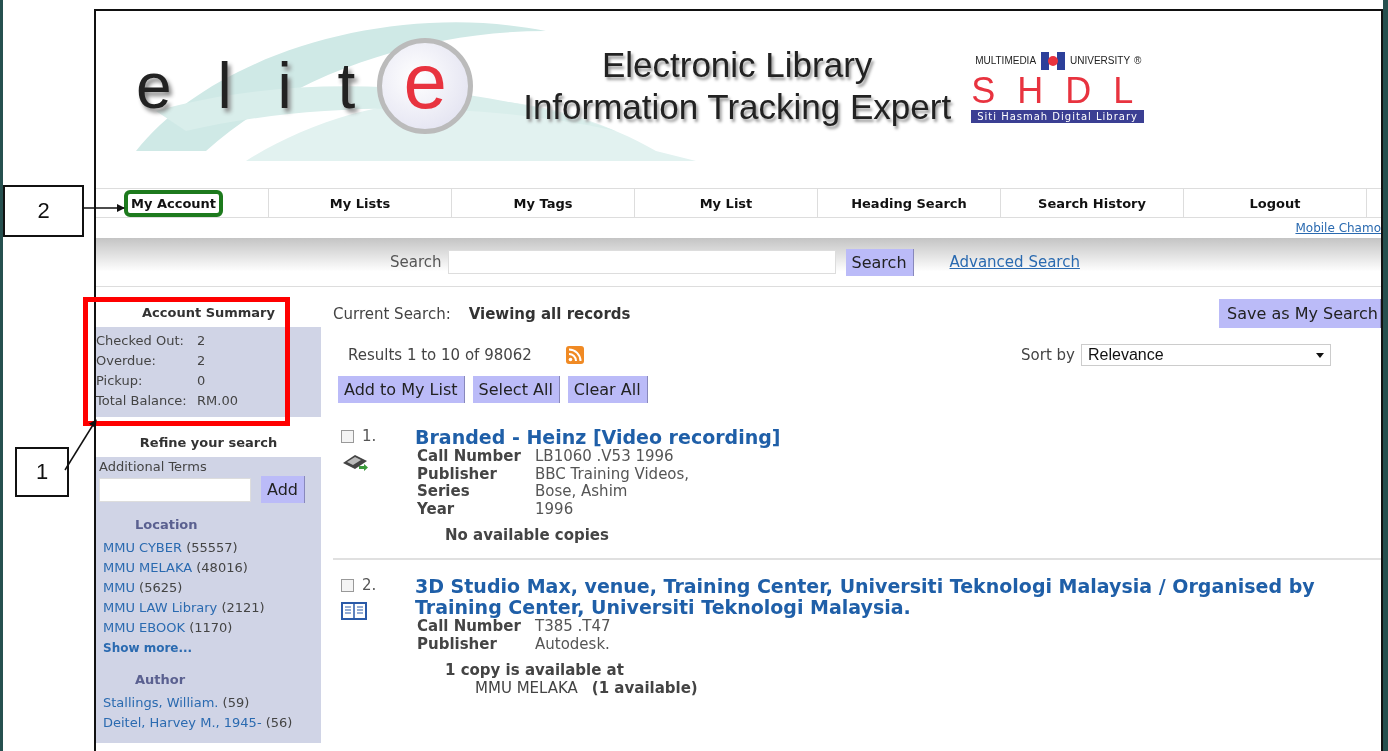 The width and height of the screenshot is (1388, 751). Describe the element at coordinates (354, 611) in the screenshot. I see `book-icon` at that location.